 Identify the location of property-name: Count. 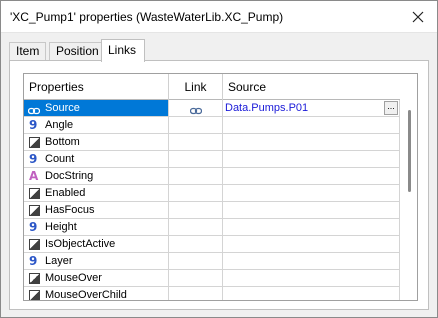
(60, 159).